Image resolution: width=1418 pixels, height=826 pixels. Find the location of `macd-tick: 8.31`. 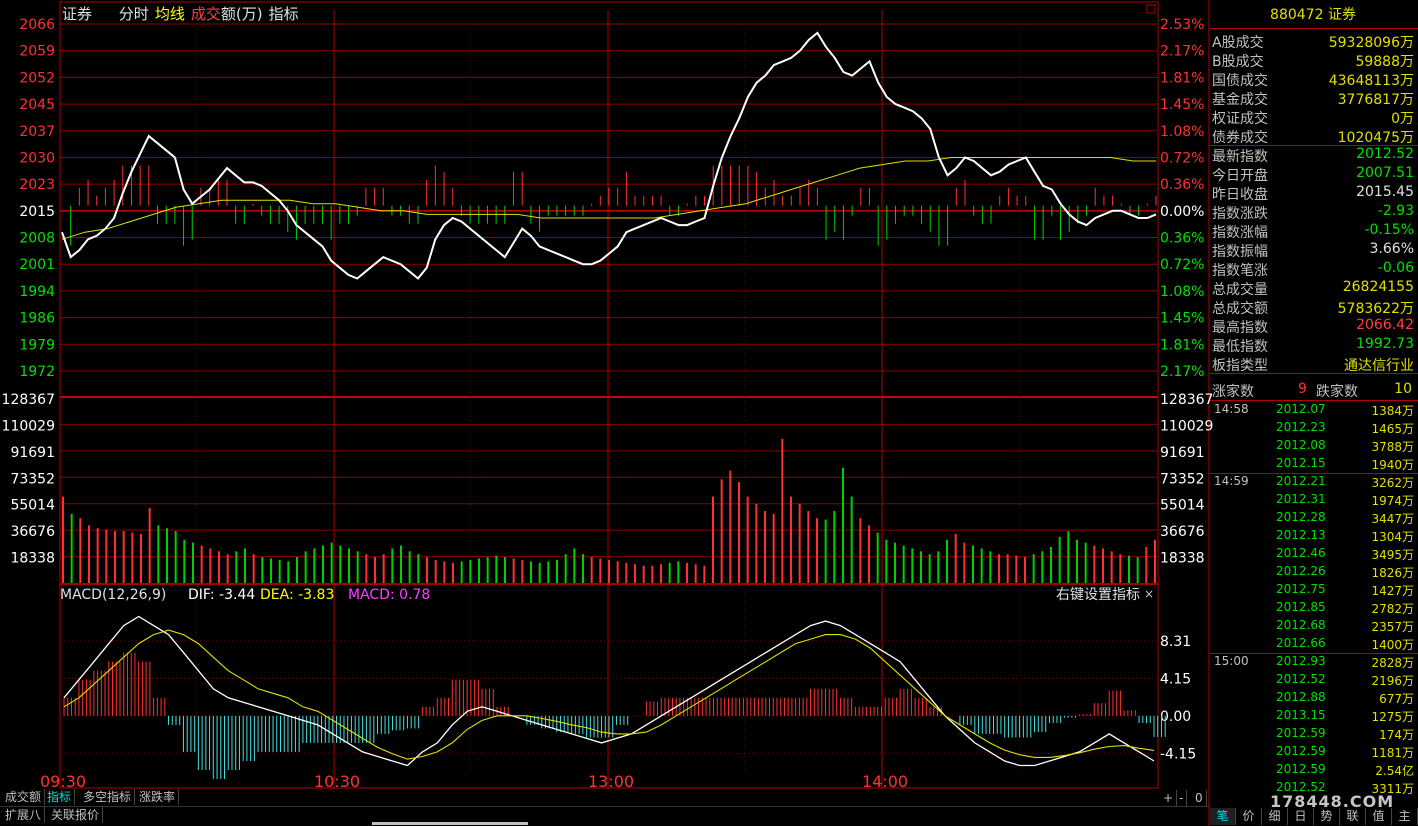

macd-tick: 8.31 is located at coordinates (1175, 642).